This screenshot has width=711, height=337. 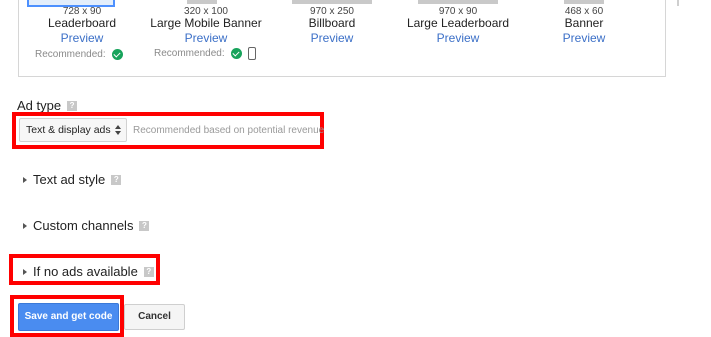 I want to click on ad-size-name: Billboard, so click(x=332, y=23).